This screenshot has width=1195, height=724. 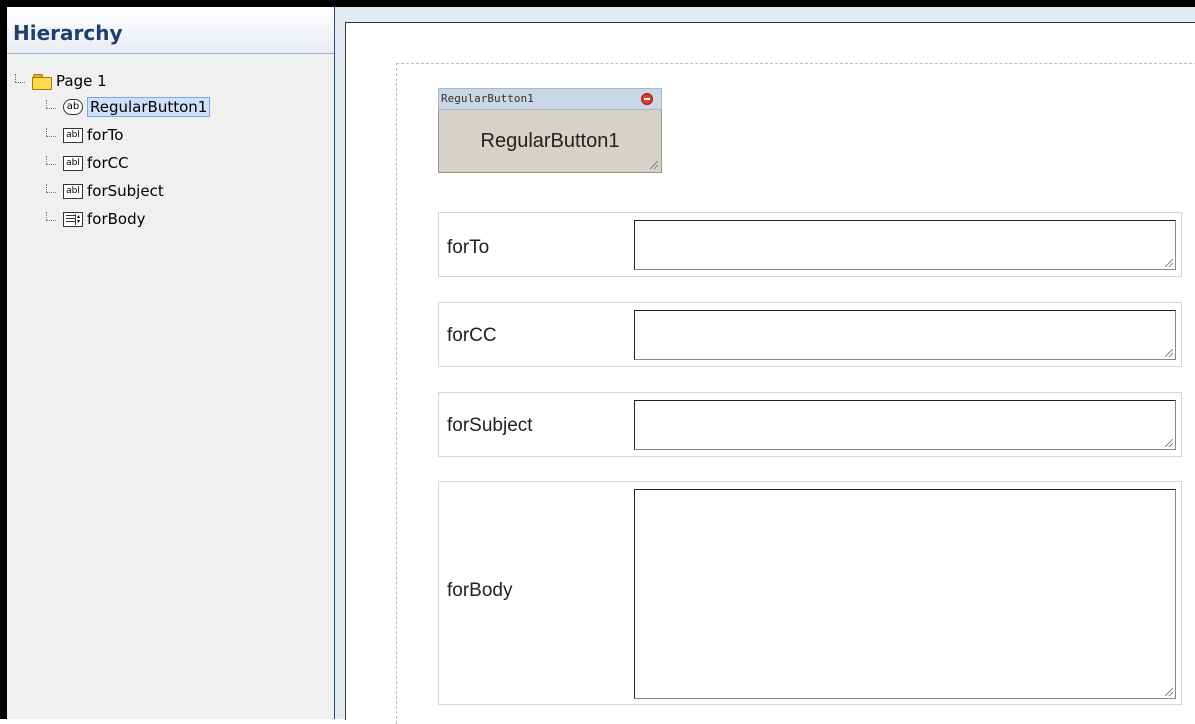 I want to click on tree-item-page-1: Page 1, so click(x=59, y=81).